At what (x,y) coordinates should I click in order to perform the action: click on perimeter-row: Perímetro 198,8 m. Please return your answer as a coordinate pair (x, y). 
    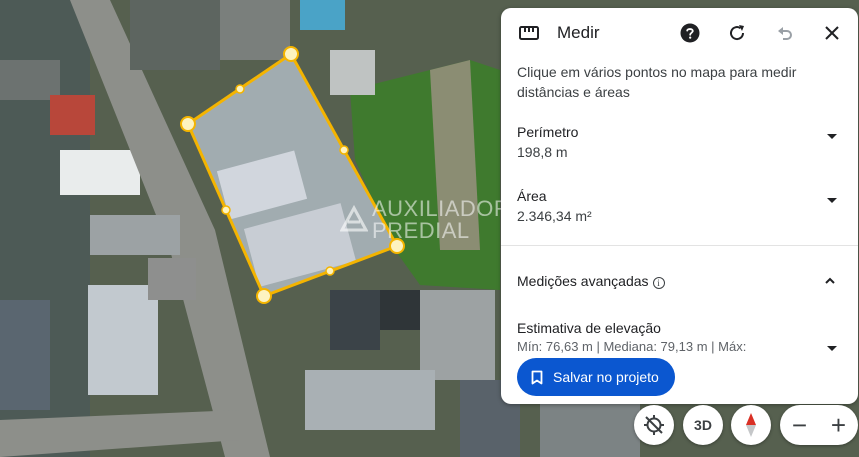
    Looking at the image, I should click on (677, 142).